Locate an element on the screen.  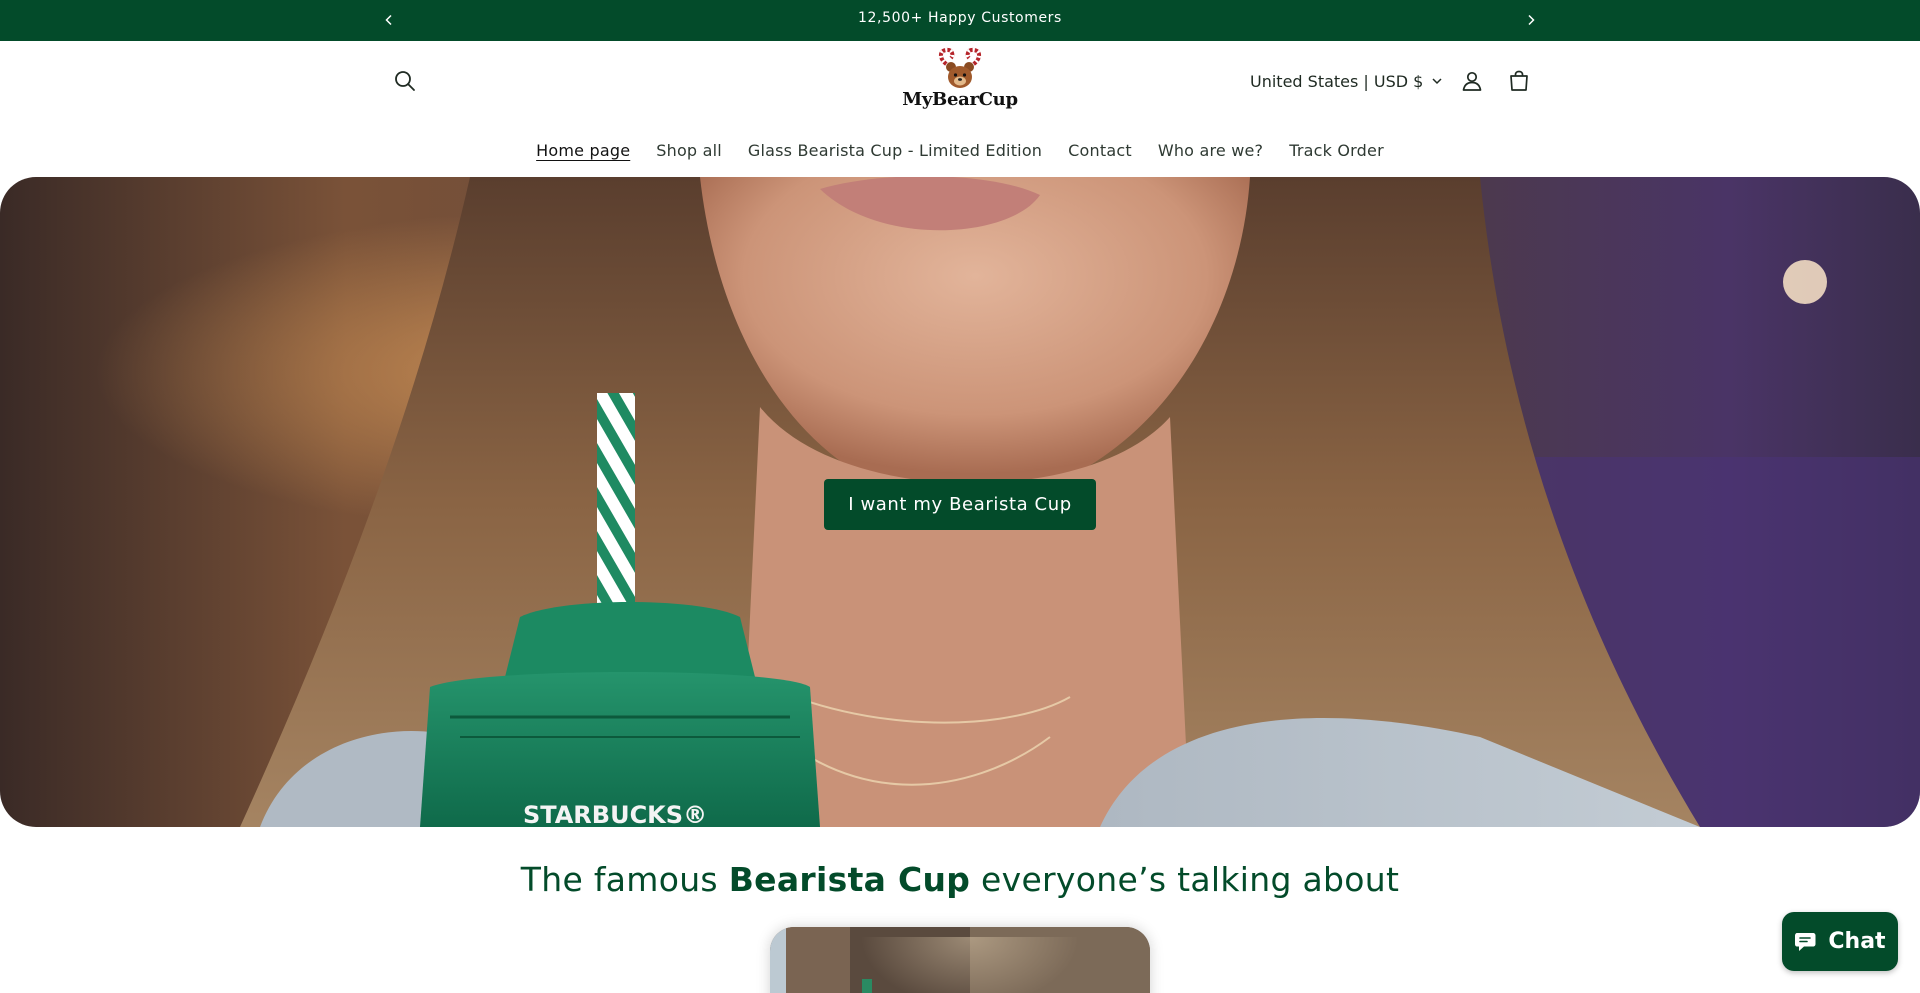
site-logo: MyBearCup is located at coordinates (960, 83).